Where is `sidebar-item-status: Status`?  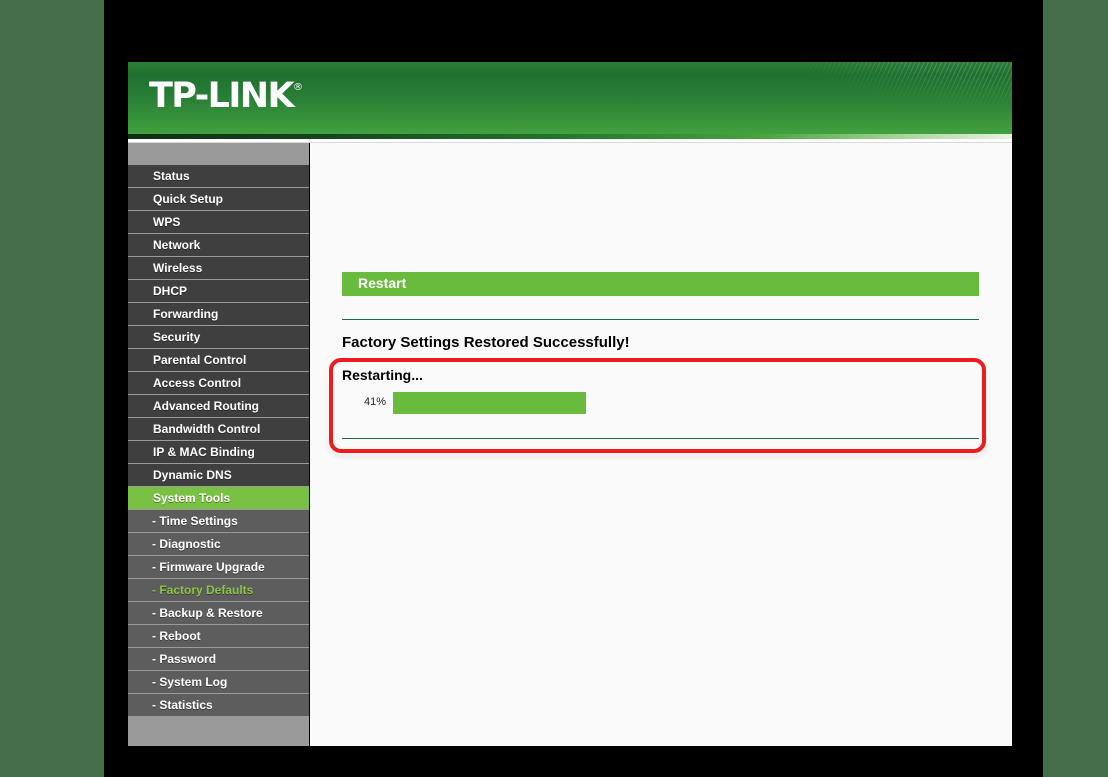 sidebar-item-status: Status is located at coordinates (218, 176).